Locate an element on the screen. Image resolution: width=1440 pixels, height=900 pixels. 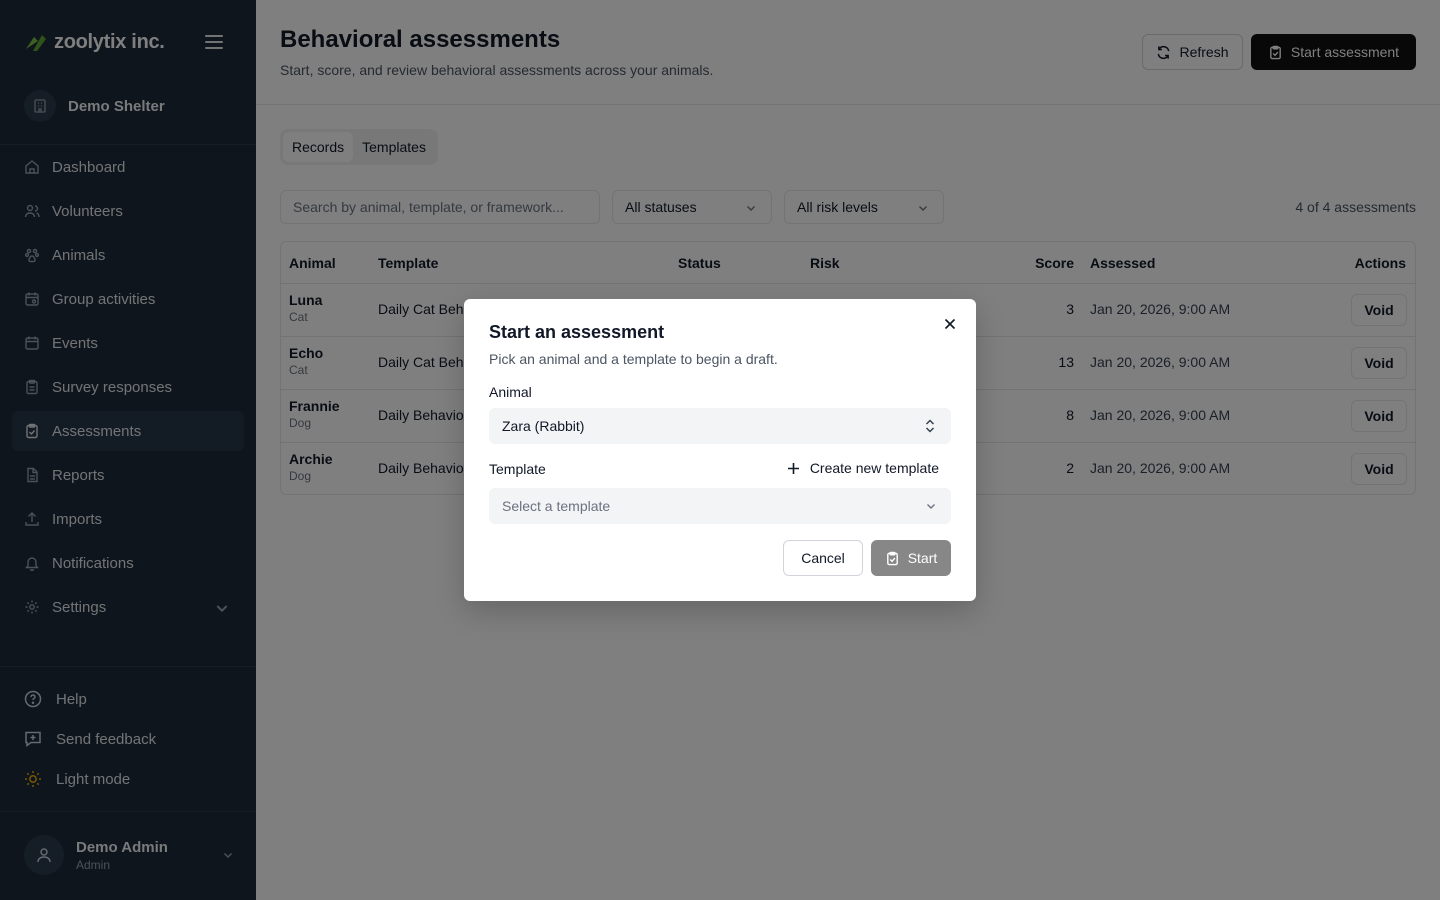
chevrons-up-down-icon is located at coordinates (930, 426).